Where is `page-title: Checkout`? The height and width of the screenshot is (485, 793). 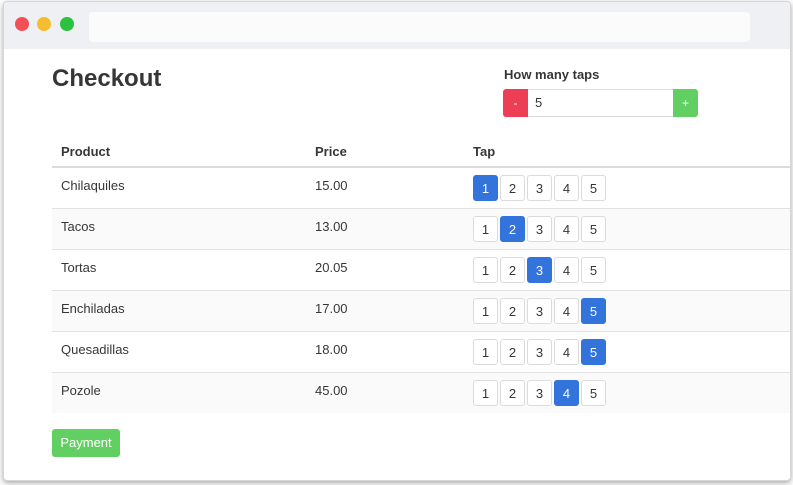
page-title: Checkout is located at coordinates (107, 78).